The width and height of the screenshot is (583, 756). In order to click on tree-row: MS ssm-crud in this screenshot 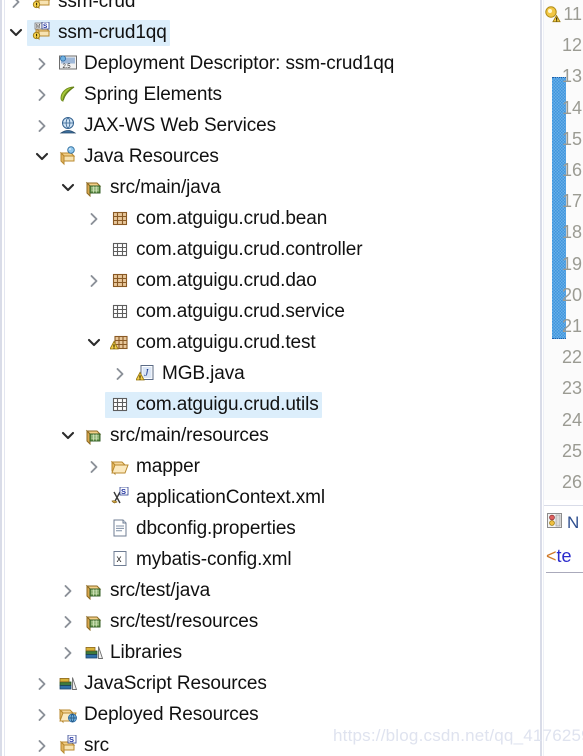, I will do `click(272, 8)`.